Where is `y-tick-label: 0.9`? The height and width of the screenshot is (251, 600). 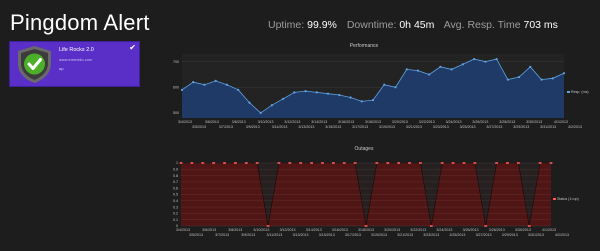 y-tick-label: 0.9 is located at coordinates (175, 170).